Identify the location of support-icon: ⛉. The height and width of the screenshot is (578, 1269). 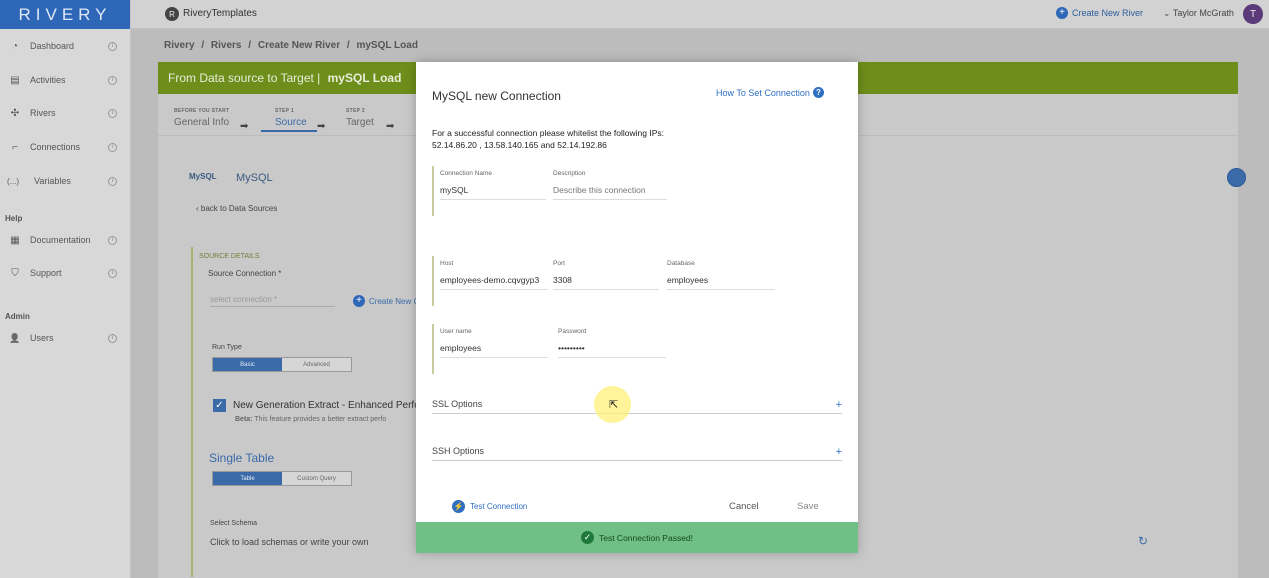
(15, 273).